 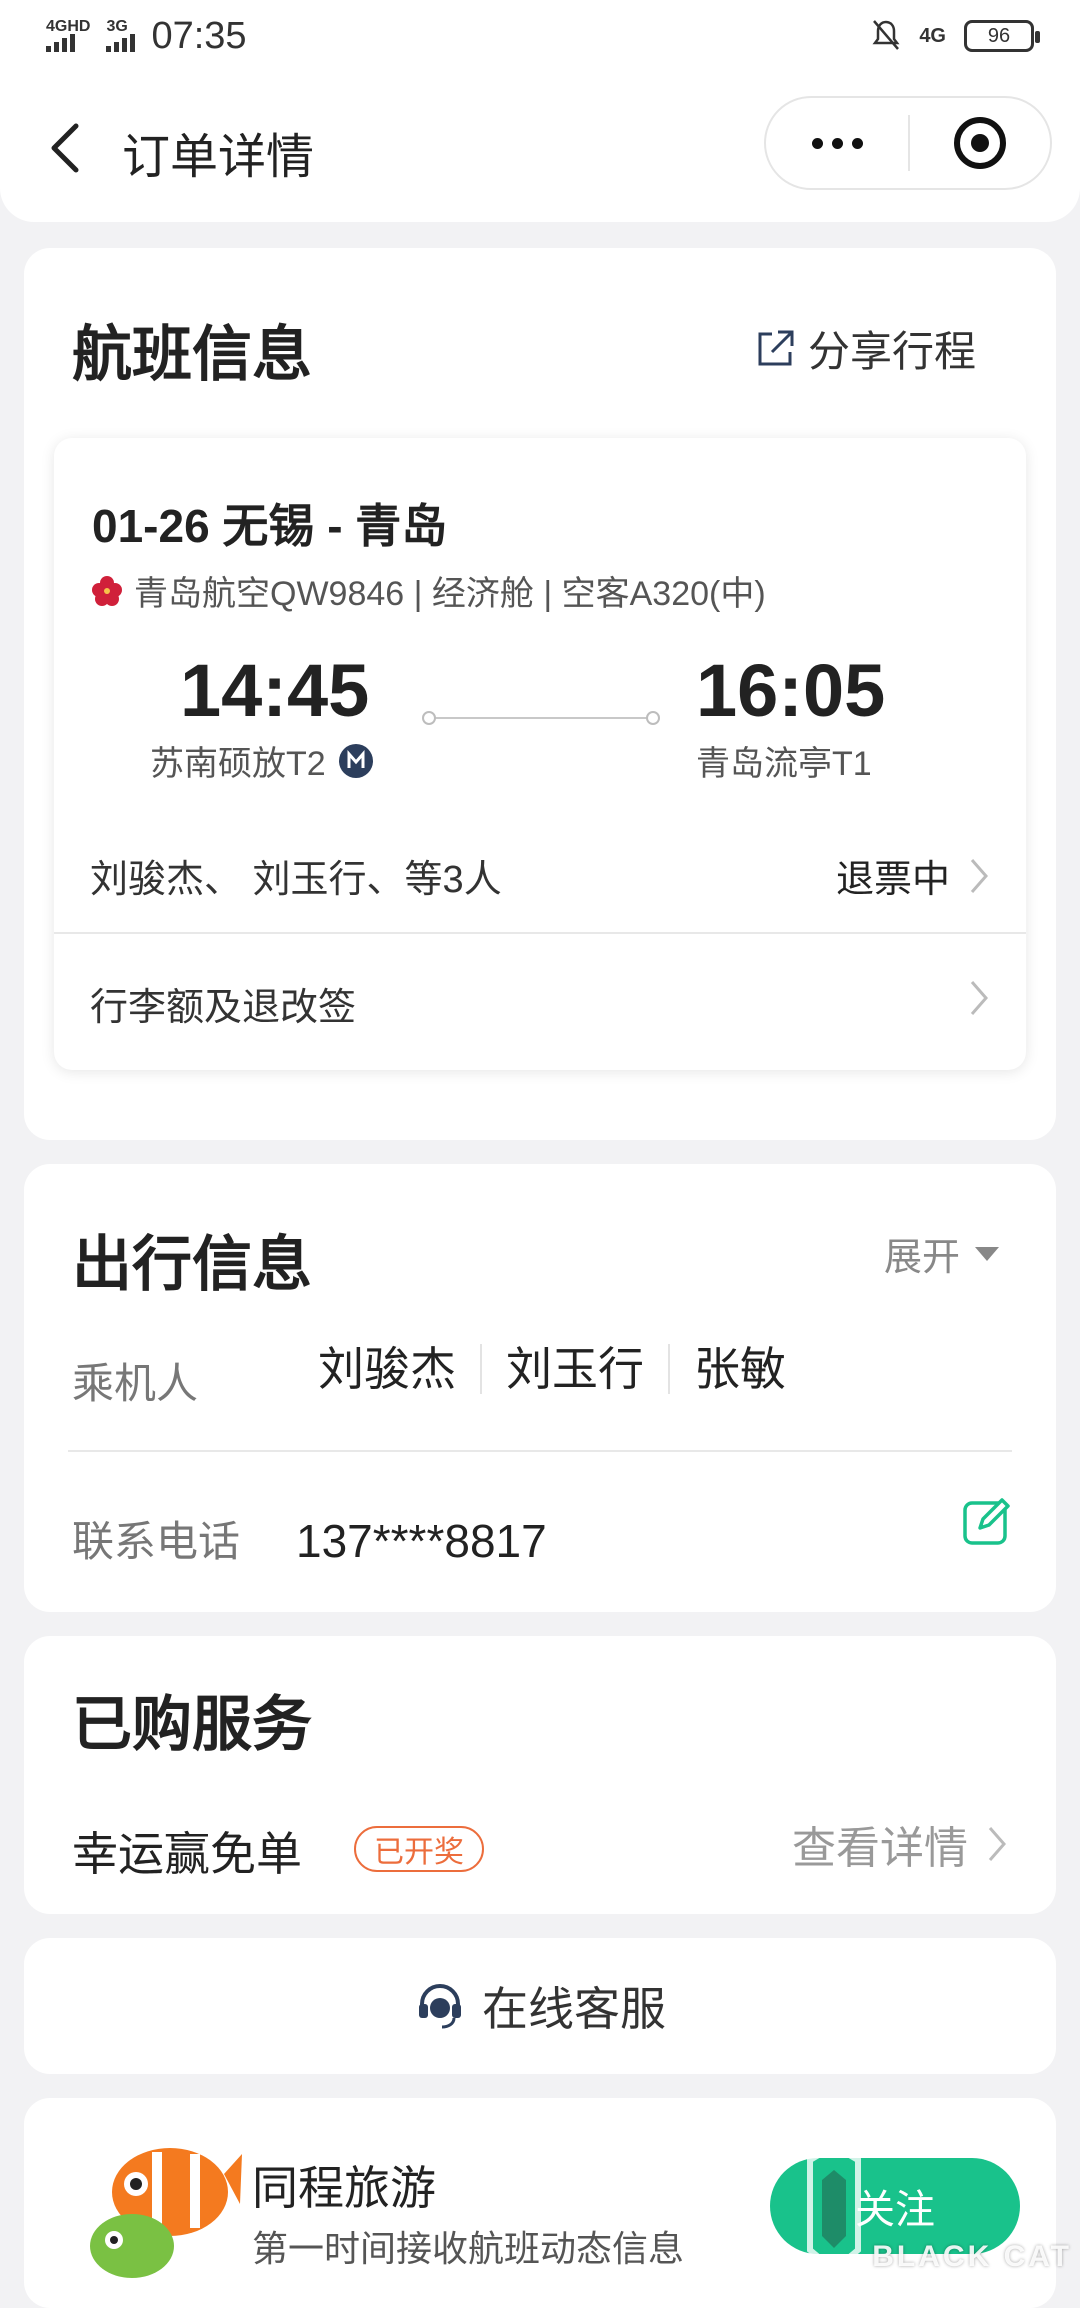 What do you see at coordinates (886, 35) in the screenshot?
I see `mute-bell-icon` at bounding box center [886, 35].